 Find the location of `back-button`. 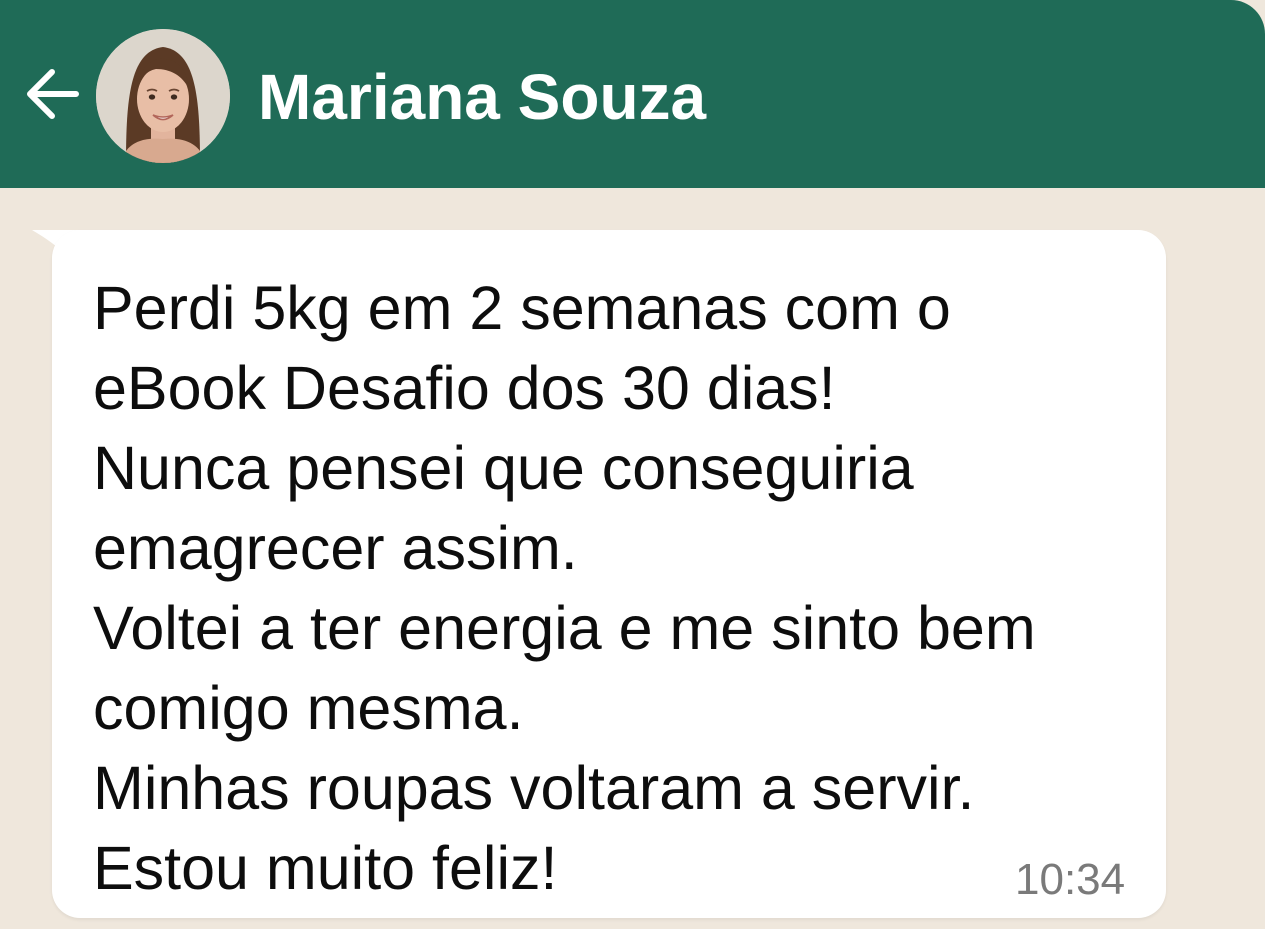

back-button is located at coordinates (51, 94).